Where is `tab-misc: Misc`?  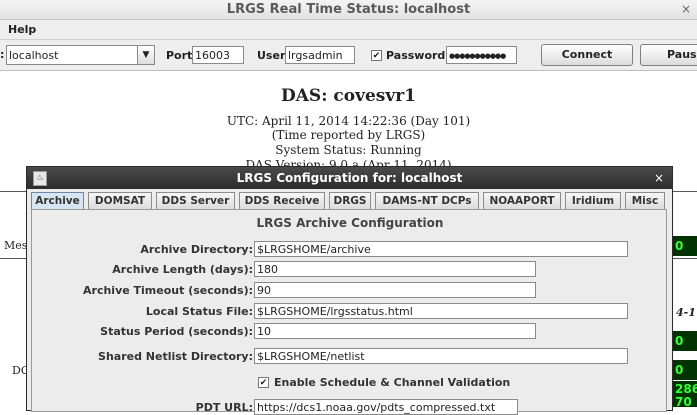 tab-misc: Misc is located at coordinates (645, 200).